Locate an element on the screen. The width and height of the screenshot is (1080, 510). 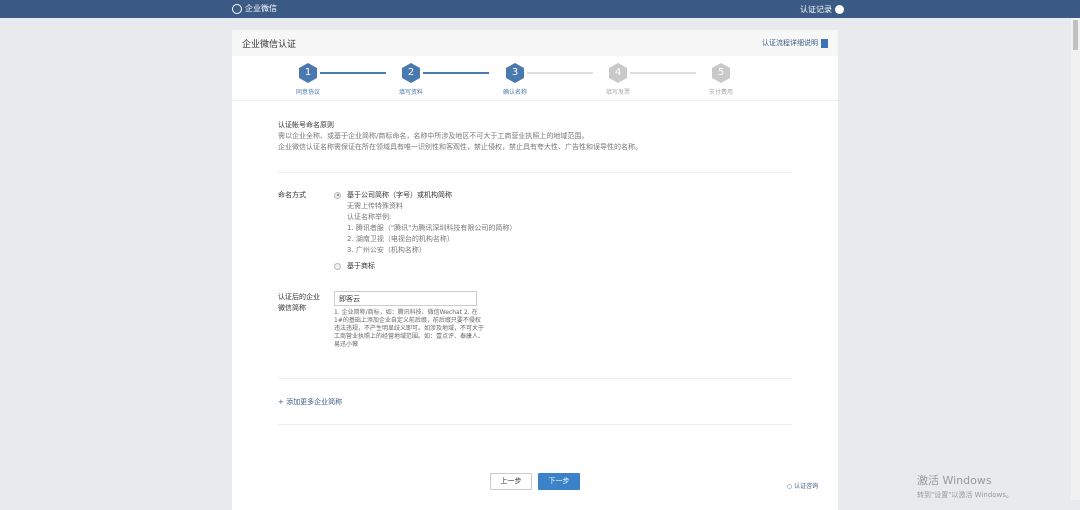
logo-text: 企业微信 is located at coordinates (261, 8).